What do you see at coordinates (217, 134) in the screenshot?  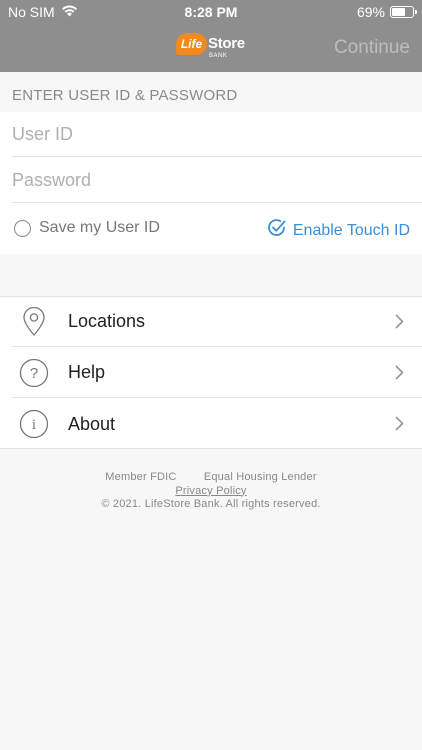 I see `user-id-input` at bounding box center [217, 134].